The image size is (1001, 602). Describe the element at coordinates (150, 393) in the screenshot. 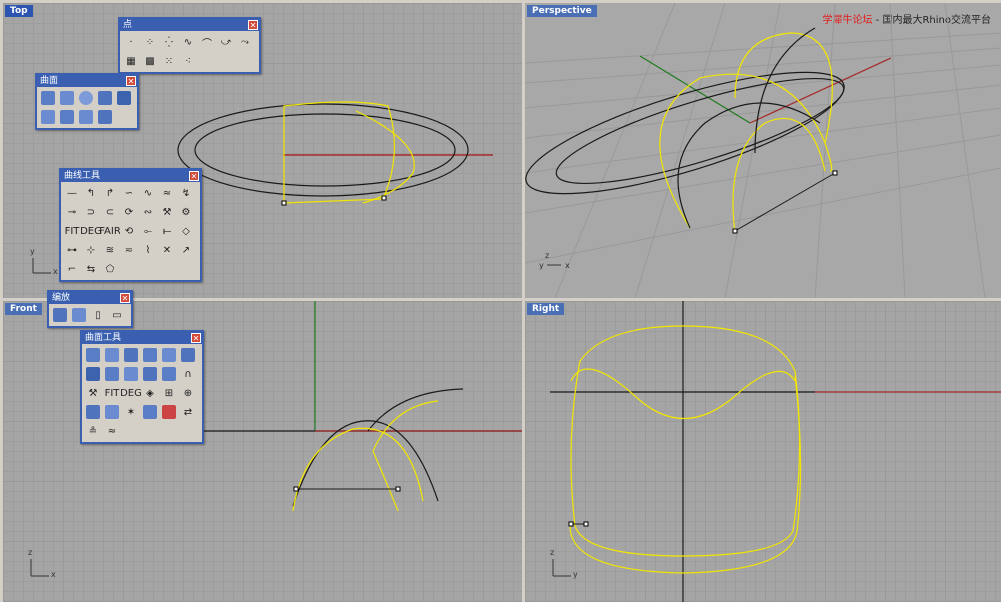

I see `edit-surface-points-button: ◈` at that location.